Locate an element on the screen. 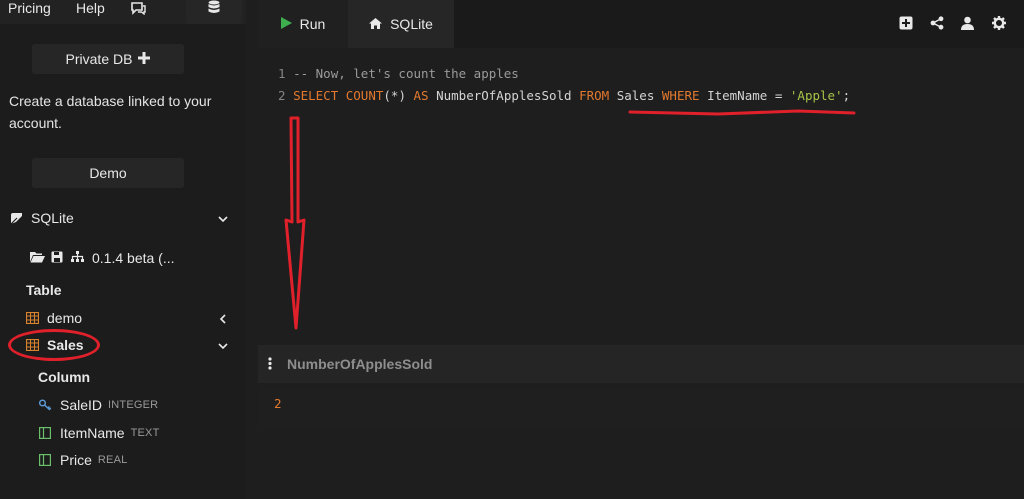 This screenshot has width=1024, height=499. private-db-label: Private DB is located at coordinates (99, 59).